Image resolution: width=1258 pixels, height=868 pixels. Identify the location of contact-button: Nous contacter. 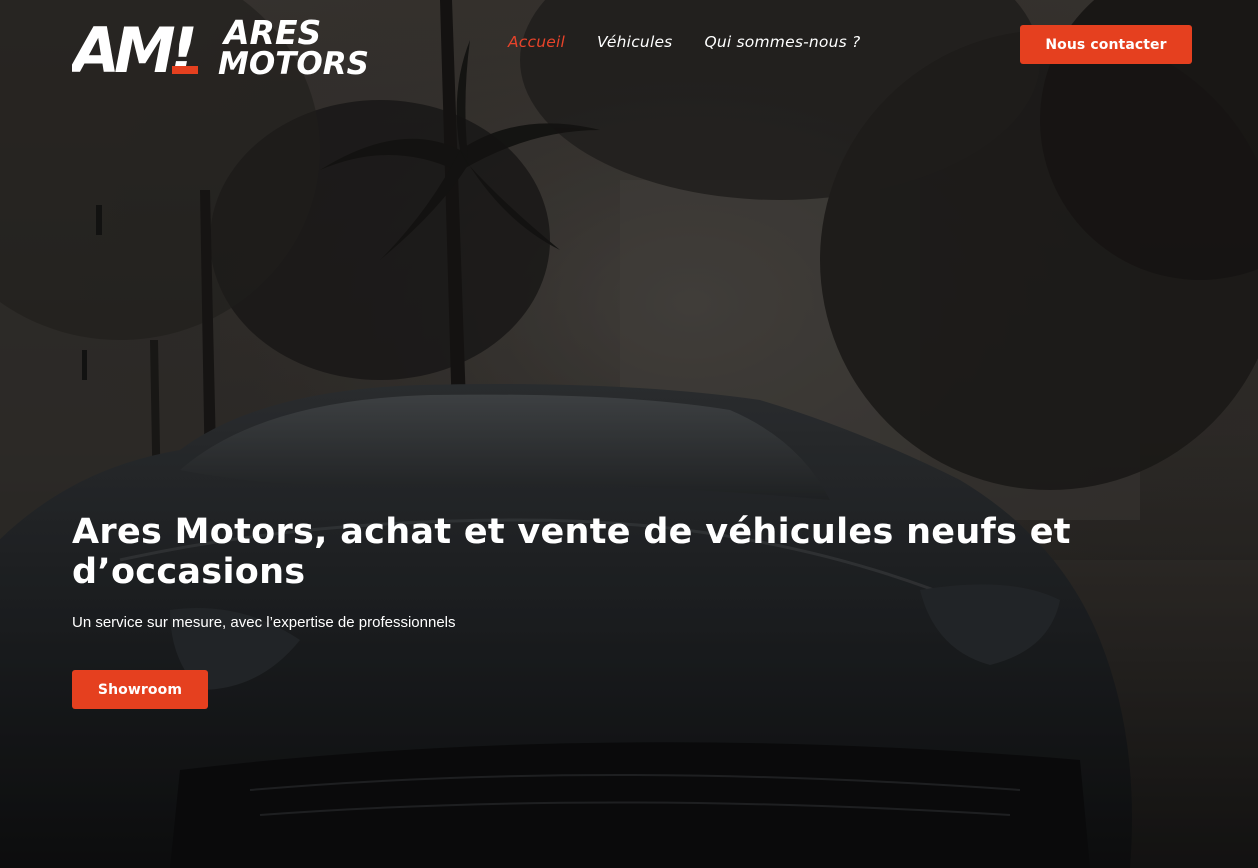
(1106, 44).